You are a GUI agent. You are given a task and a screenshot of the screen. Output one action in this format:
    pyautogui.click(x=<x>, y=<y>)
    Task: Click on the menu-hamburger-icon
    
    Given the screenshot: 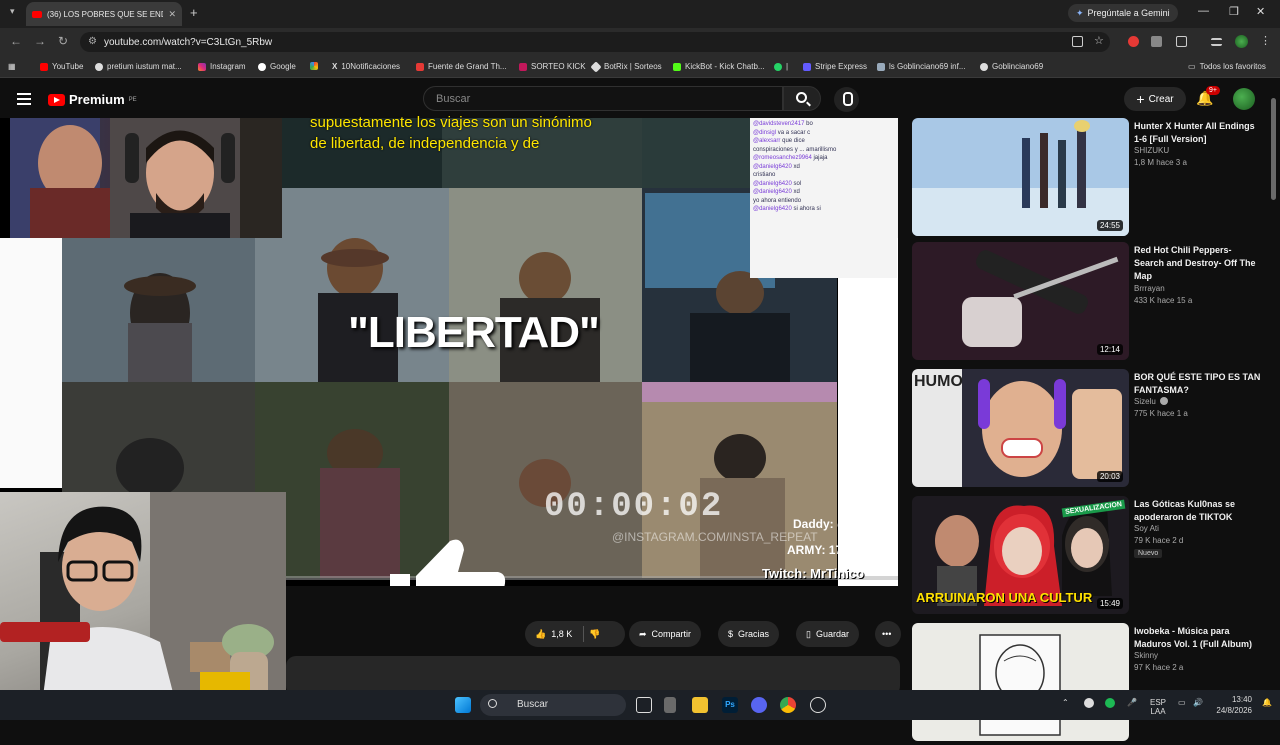 What is the action you would take?
    pyautogui.click(x=24, y=99)
    